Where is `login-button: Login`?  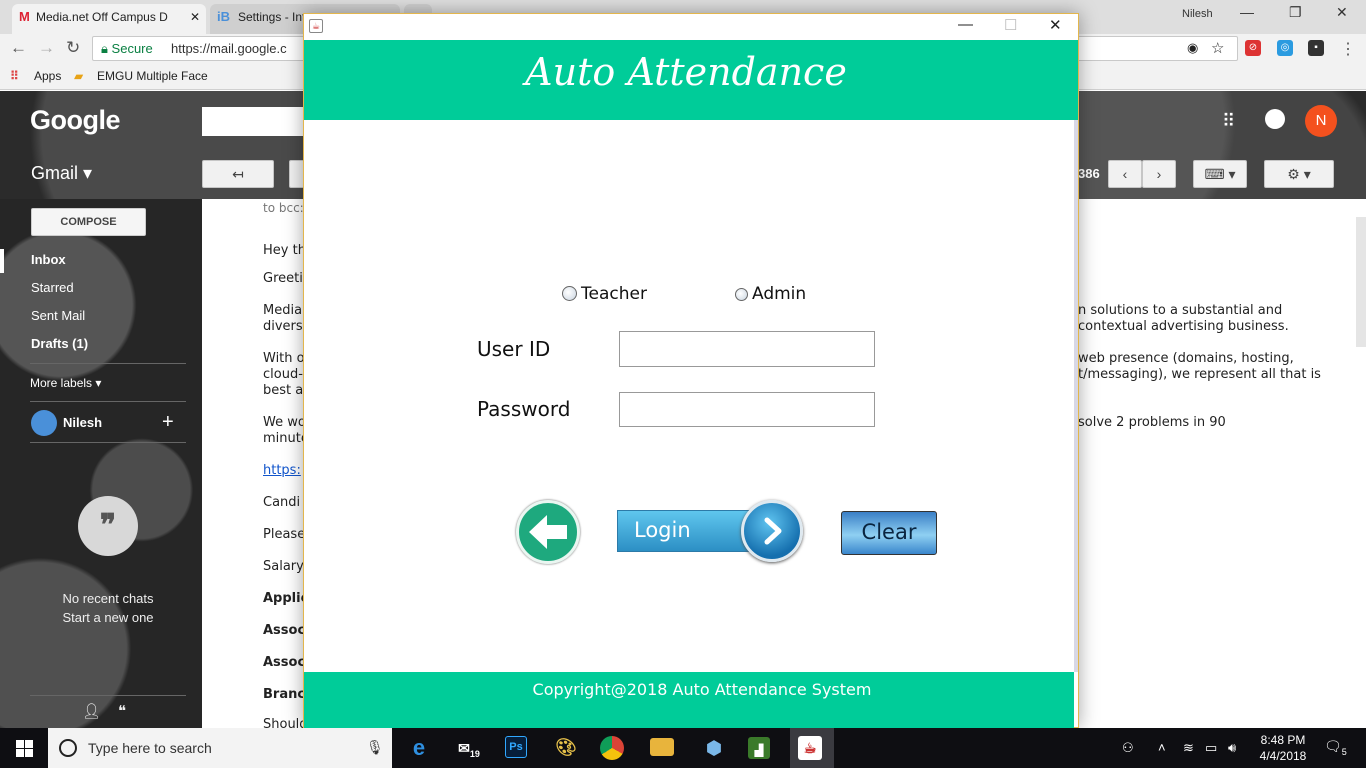
login-button: Login is located at coordinates (710, 532).